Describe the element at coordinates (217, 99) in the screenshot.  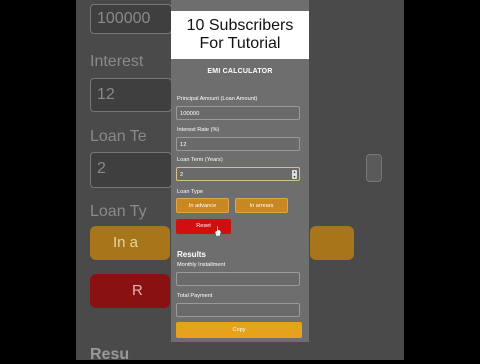
I see `principal-label: Principal Amount (Loan Amount)` at that location.